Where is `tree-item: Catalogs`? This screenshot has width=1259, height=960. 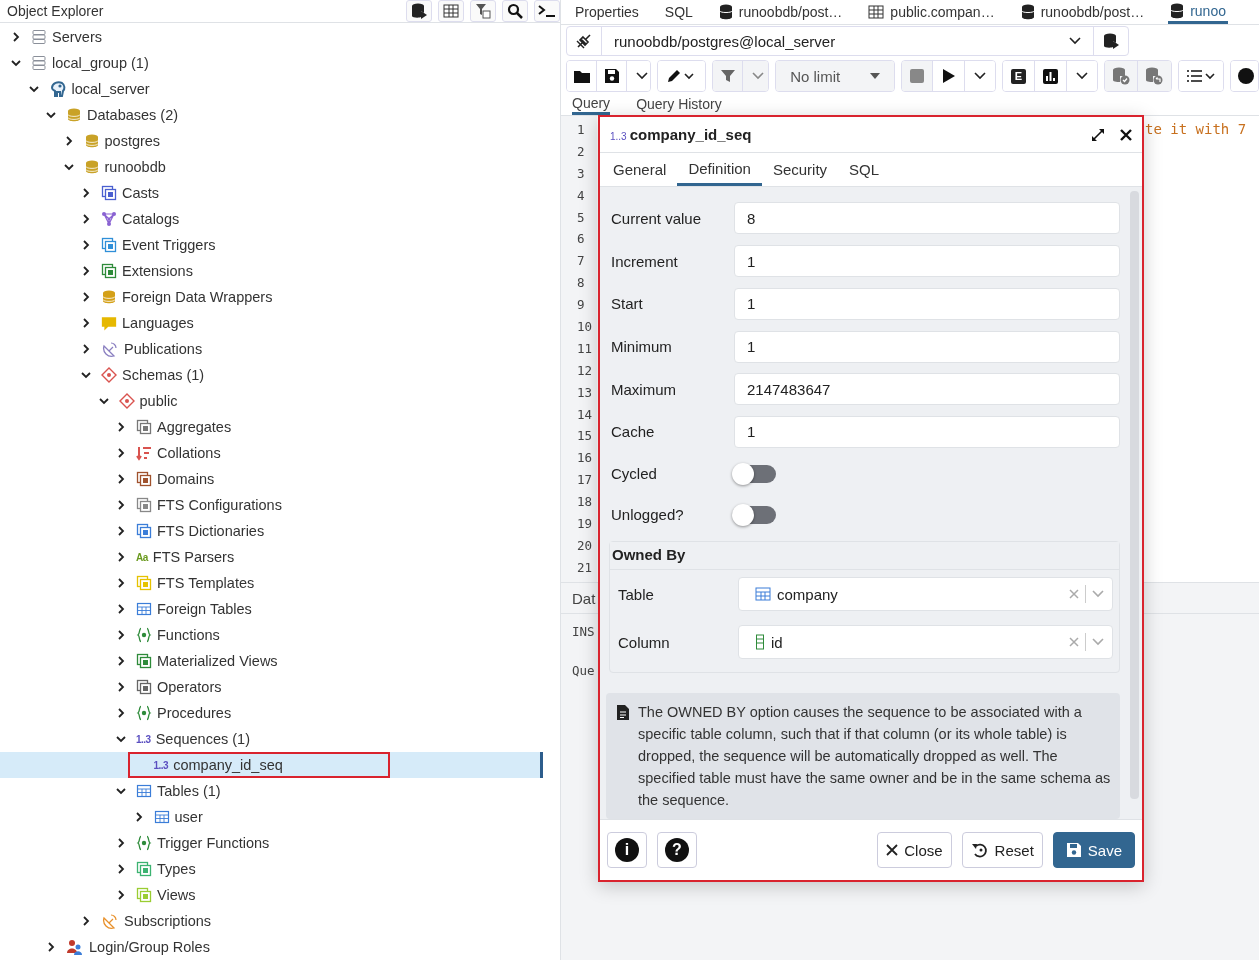
tree-item: Catalogs is located at coordinates (271, 219).